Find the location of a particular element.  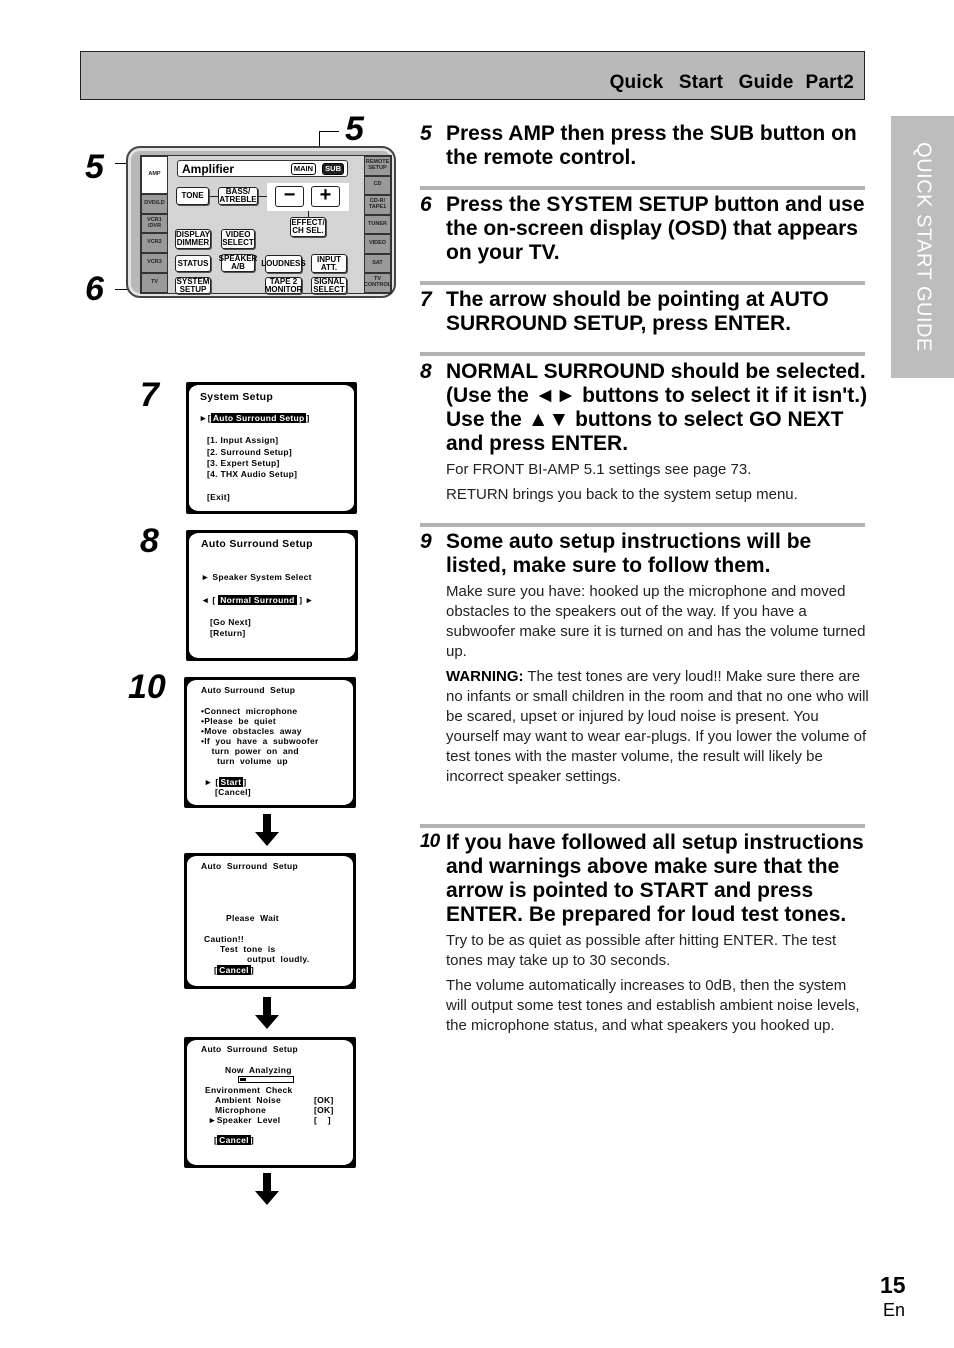

osd-selected-item: Auto Surround Setup is located at coordinates (258, 418).